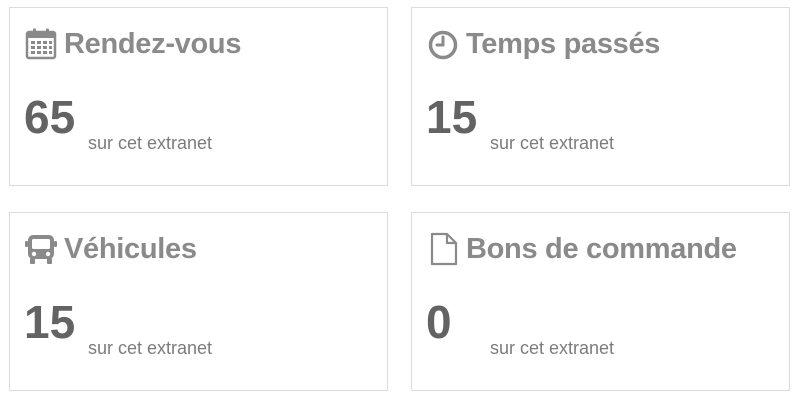 The width and height of the screenshot is (797, 400). I want to click on card-header: Rendez-vous, so click(132, 44).